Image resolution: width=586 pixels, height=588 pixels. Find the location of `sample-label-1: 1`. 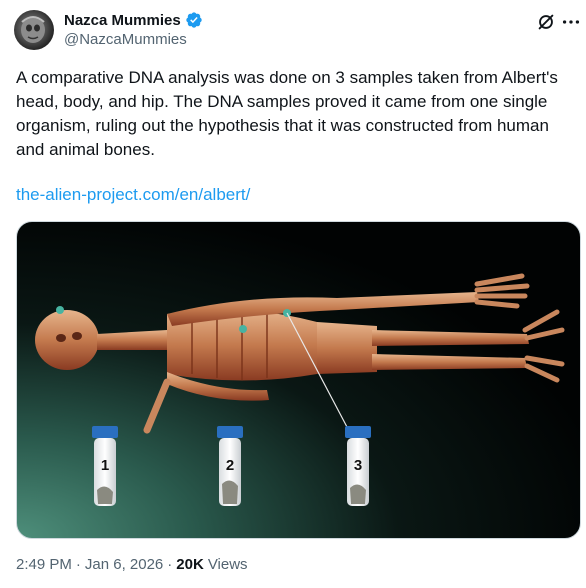

sample-label-1: 1 is located at coordinates (105, 465).